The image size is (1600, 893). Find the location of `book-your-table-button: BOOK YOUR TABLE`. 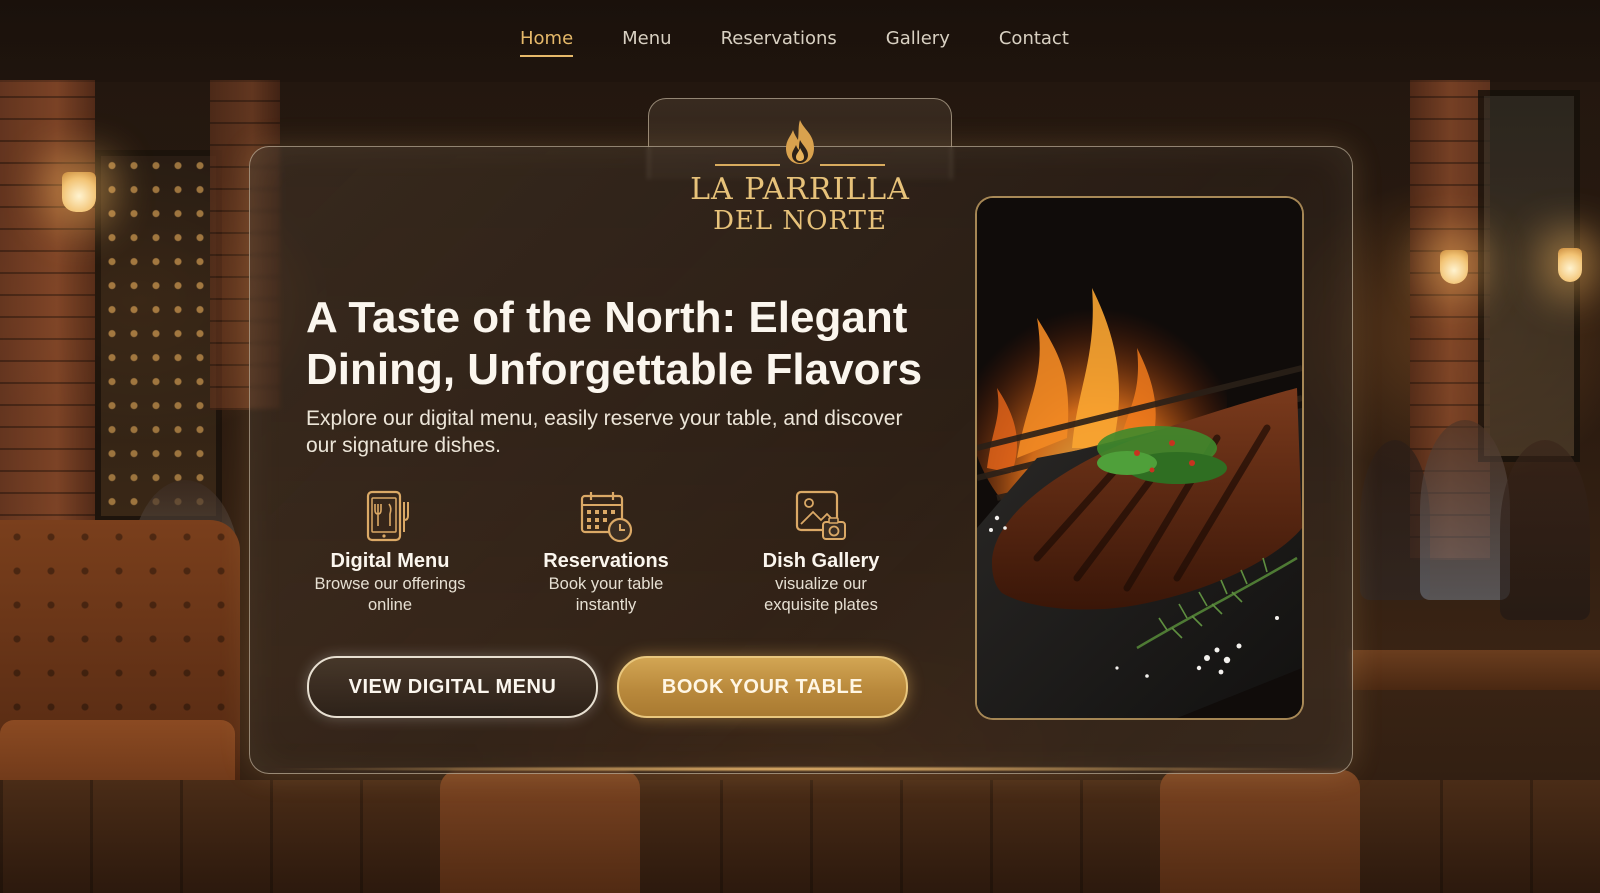

book-your-table-button: BOOK YOUR TABLE is located at coordinates (762, 687).